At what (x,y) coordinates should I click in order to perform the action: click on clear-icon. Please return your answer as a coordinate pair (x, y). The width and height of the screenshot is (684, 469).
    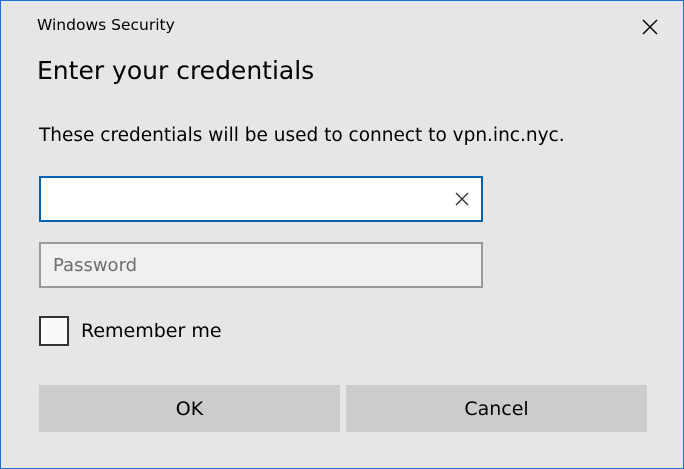
    Looking at the image, I should click on (462, 199).